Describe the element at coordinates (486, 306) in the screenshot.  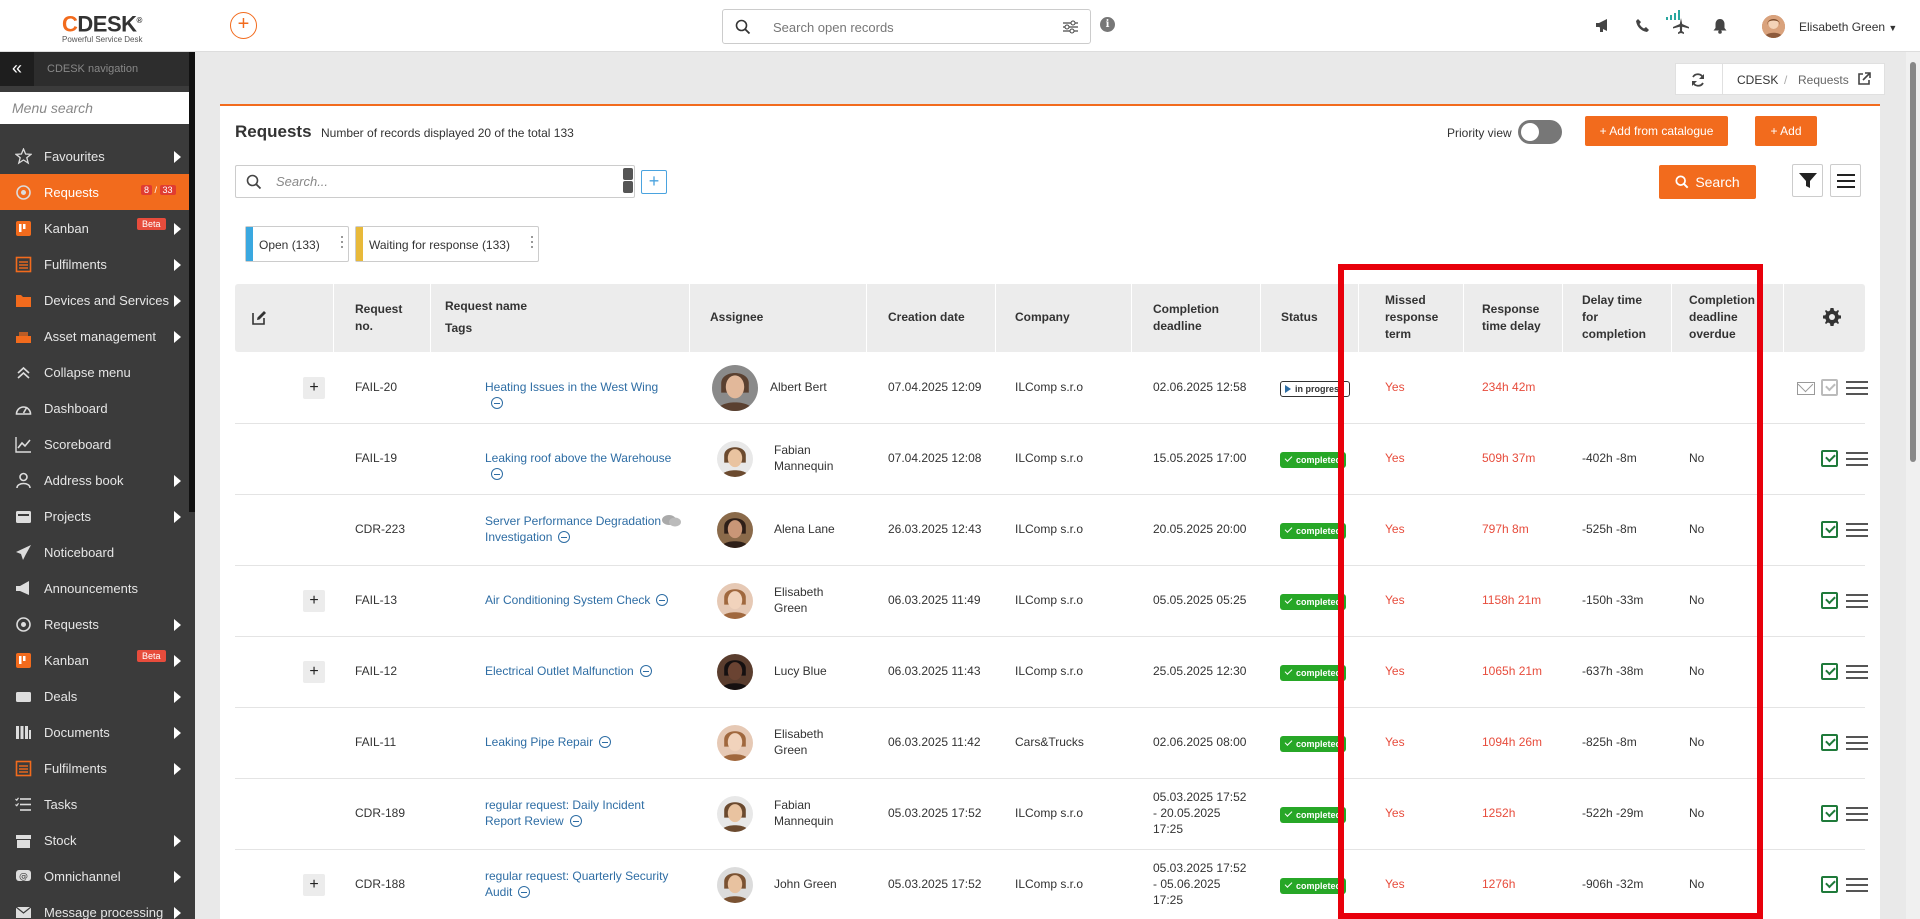
I see `col-request-name: Request name` at that location.